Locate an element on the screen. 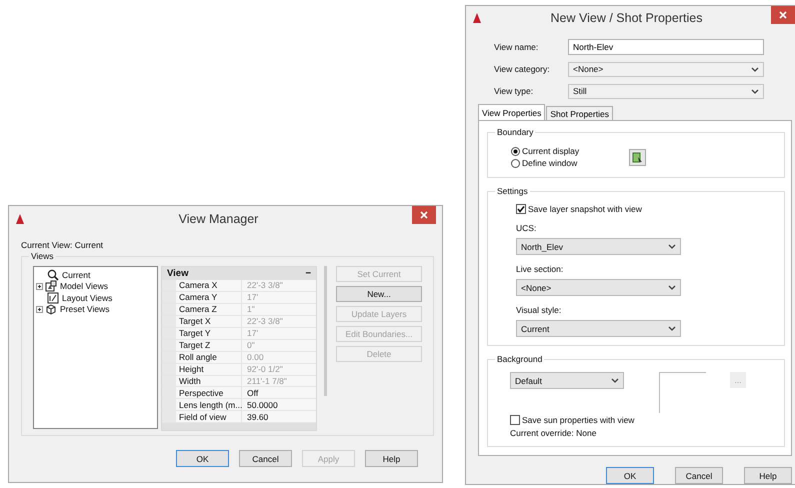  property-value: 50.0000 is located at coordinates (262, 405).